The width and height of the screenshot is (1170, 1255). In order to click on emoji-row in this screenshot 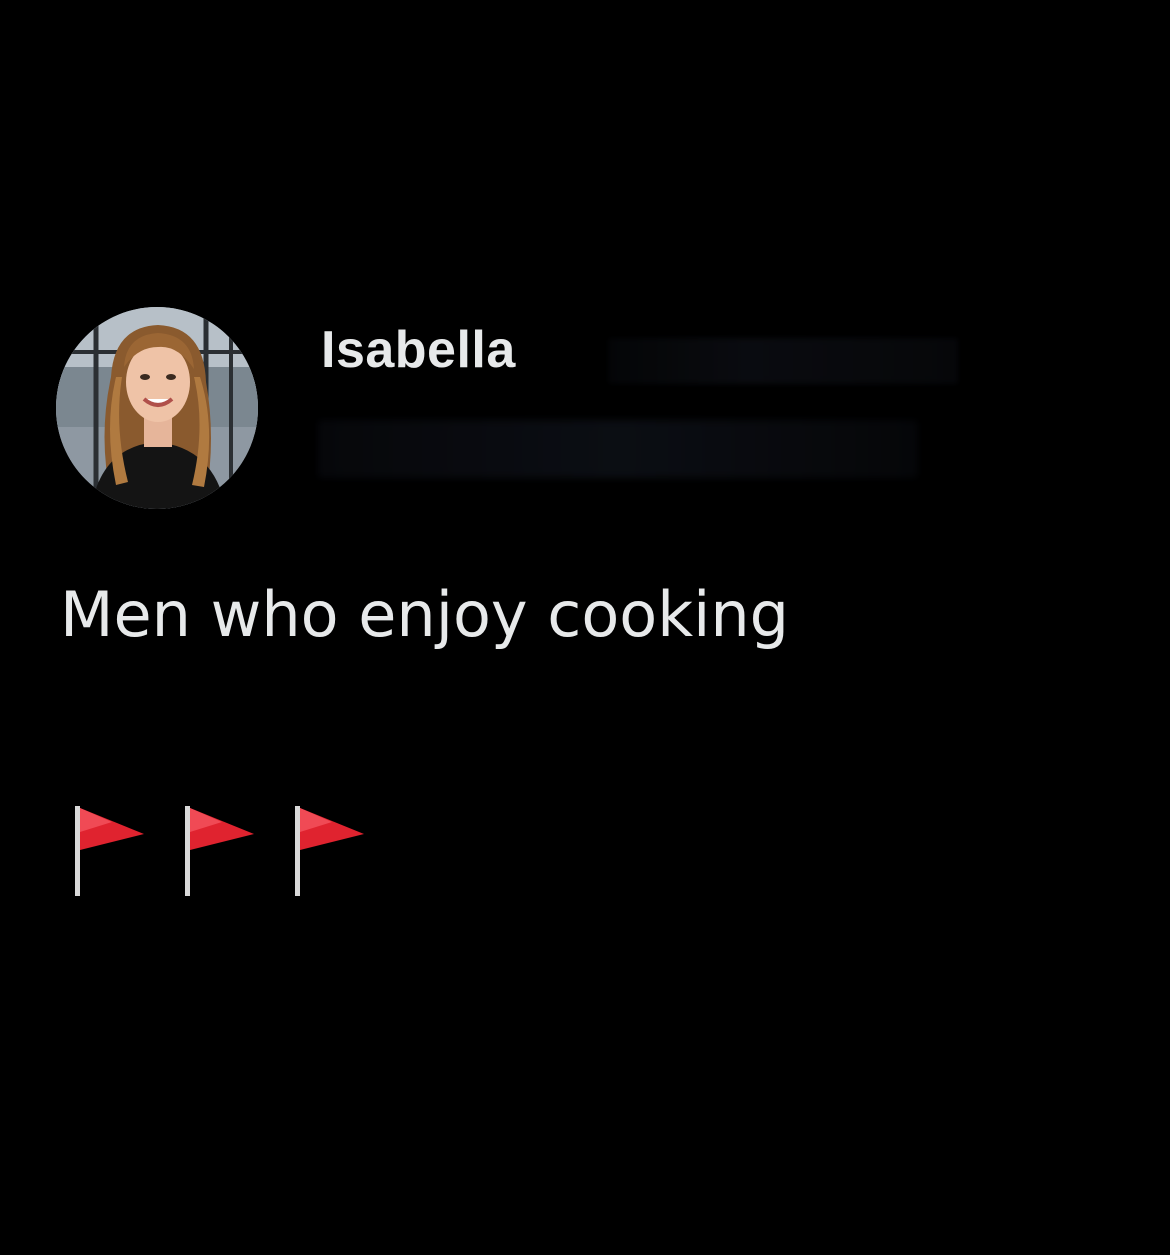, I will do `click(220, 850)`.